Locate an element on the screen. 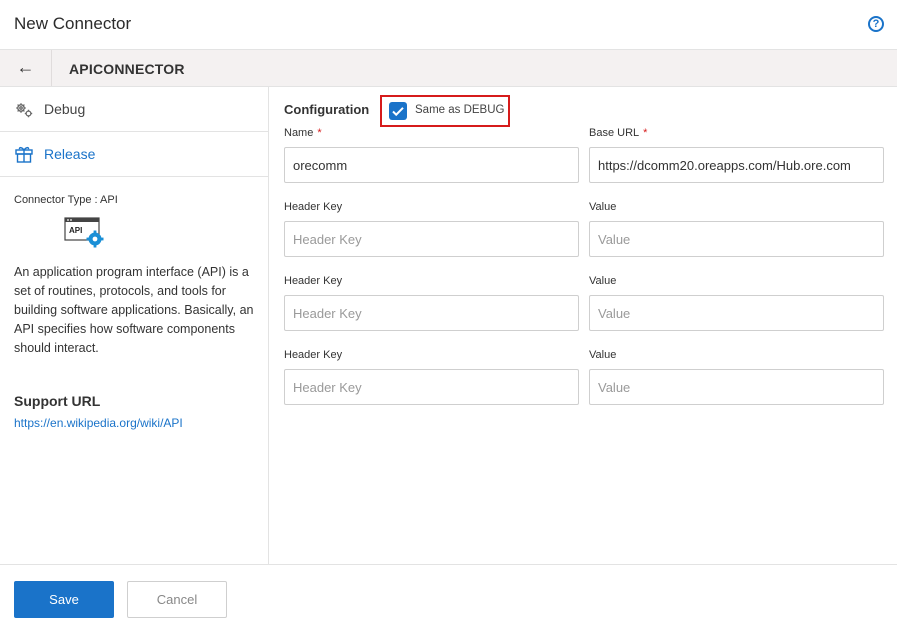  checkmark-icon is located at coordinates (398, 112).